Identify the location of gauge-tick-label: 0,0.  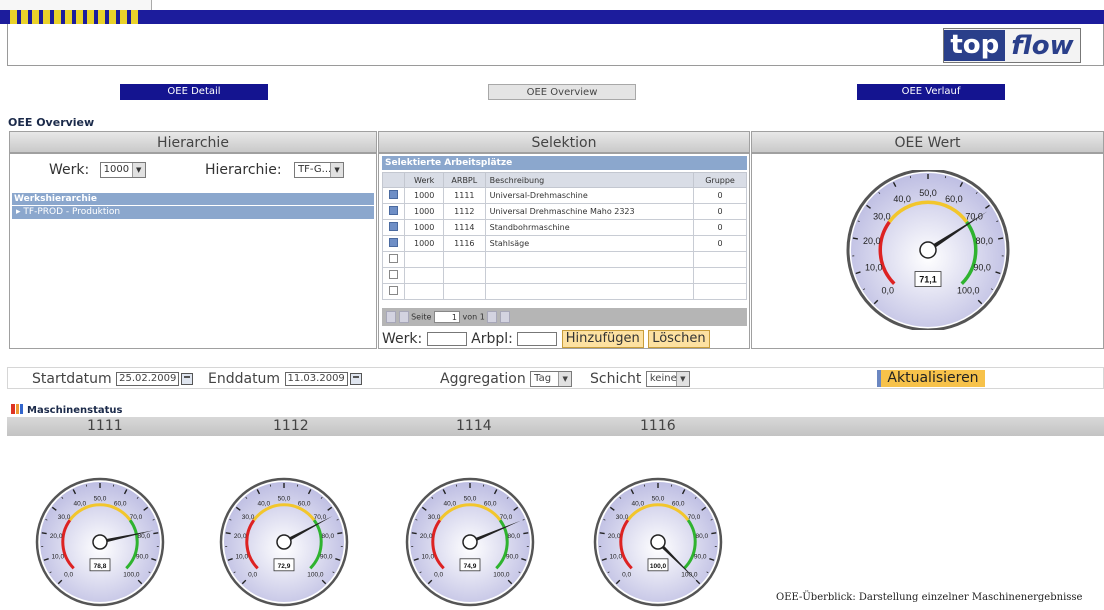
(887, 290).